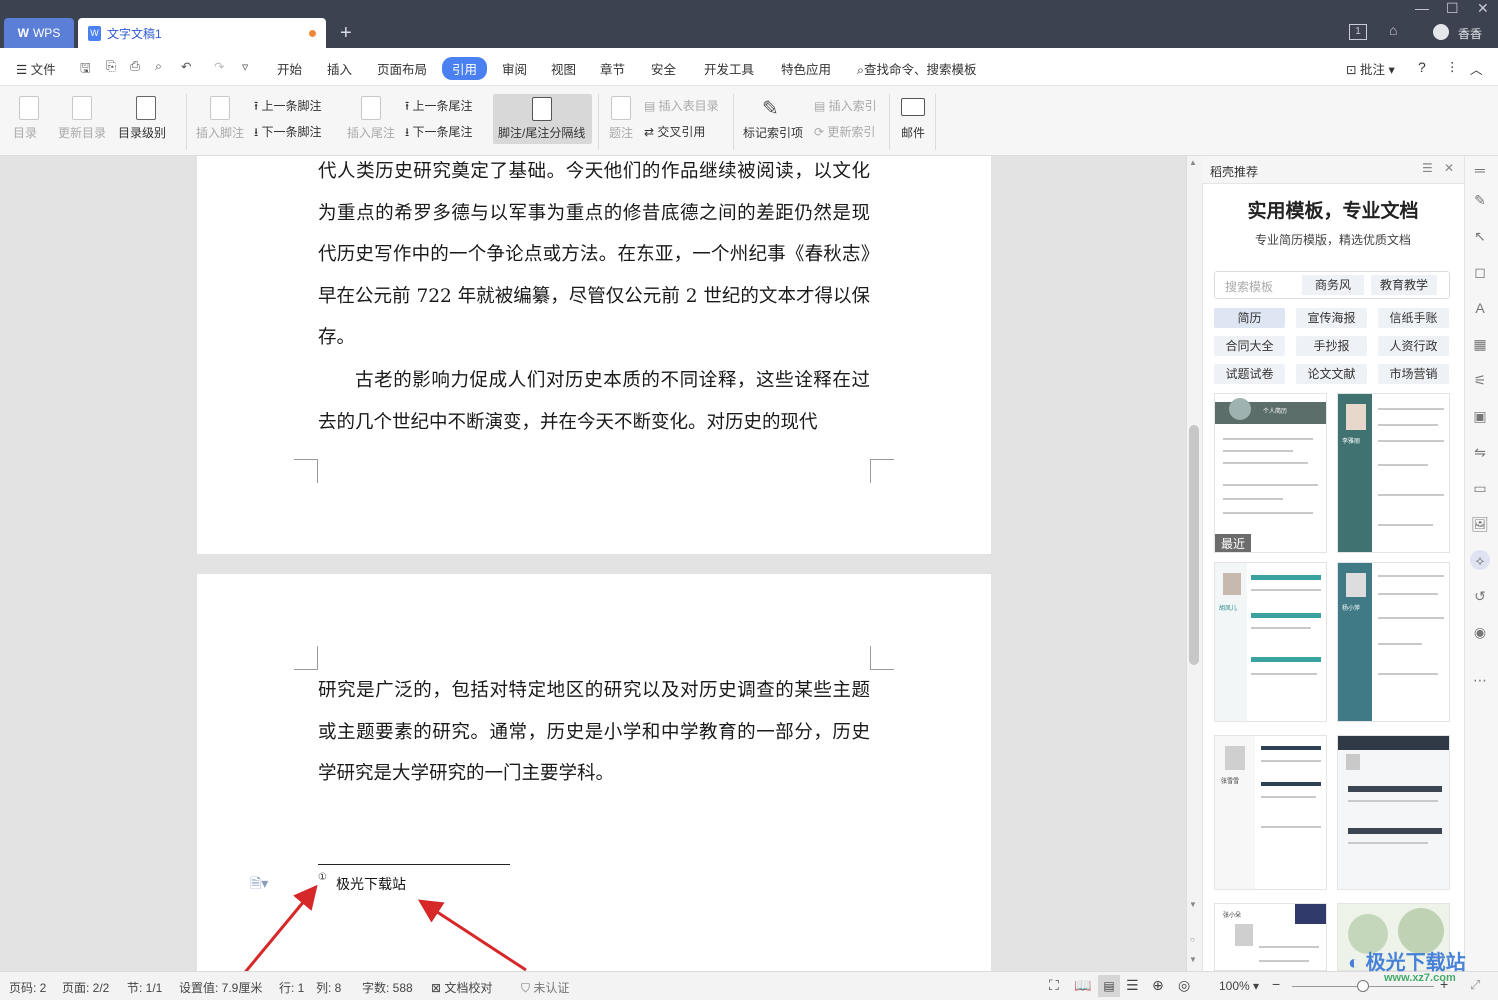 The width and height of the screenshot is (1498, 1000). I want to click on template-card: 李雅丽, so click(1393, 473).